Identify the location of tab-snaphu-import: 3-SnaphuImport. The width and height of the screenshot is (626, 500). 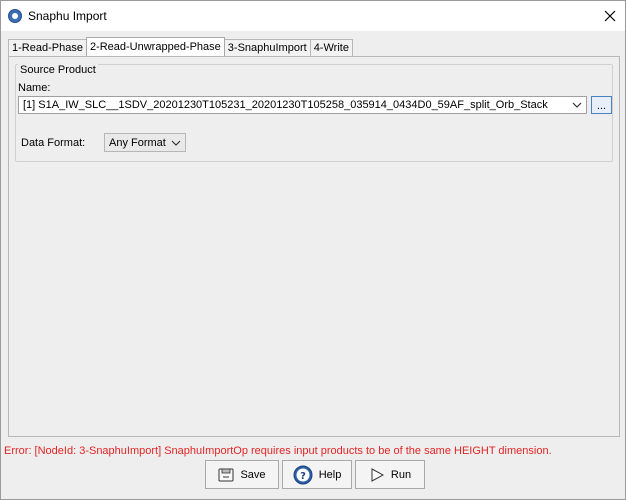
(267, 47).